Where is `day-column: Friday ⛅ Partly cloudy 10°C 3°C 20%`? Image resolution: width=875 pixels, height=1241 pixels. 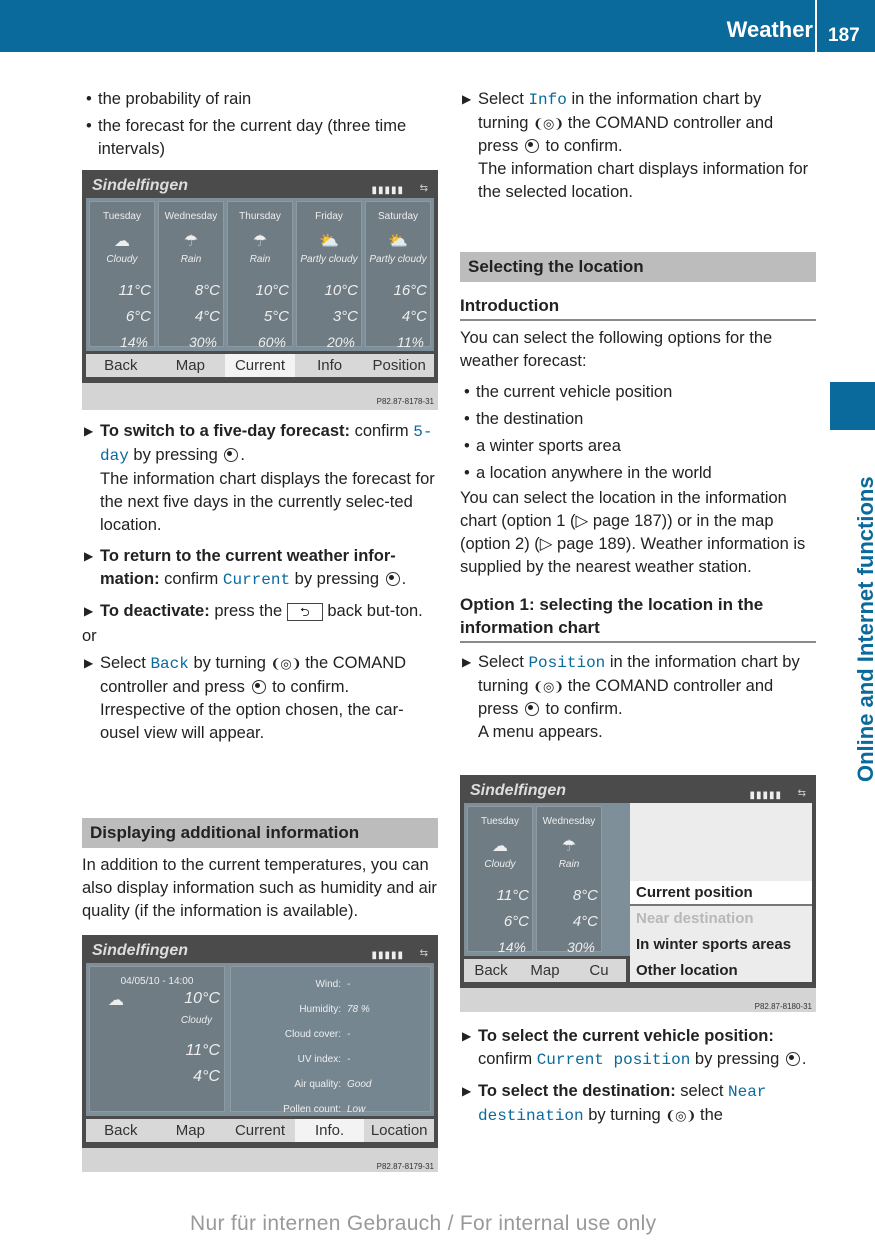
day-column: Friday ⛅ Partly cloudy 10°C 3°C 20% is located at coordinates (329, 275).